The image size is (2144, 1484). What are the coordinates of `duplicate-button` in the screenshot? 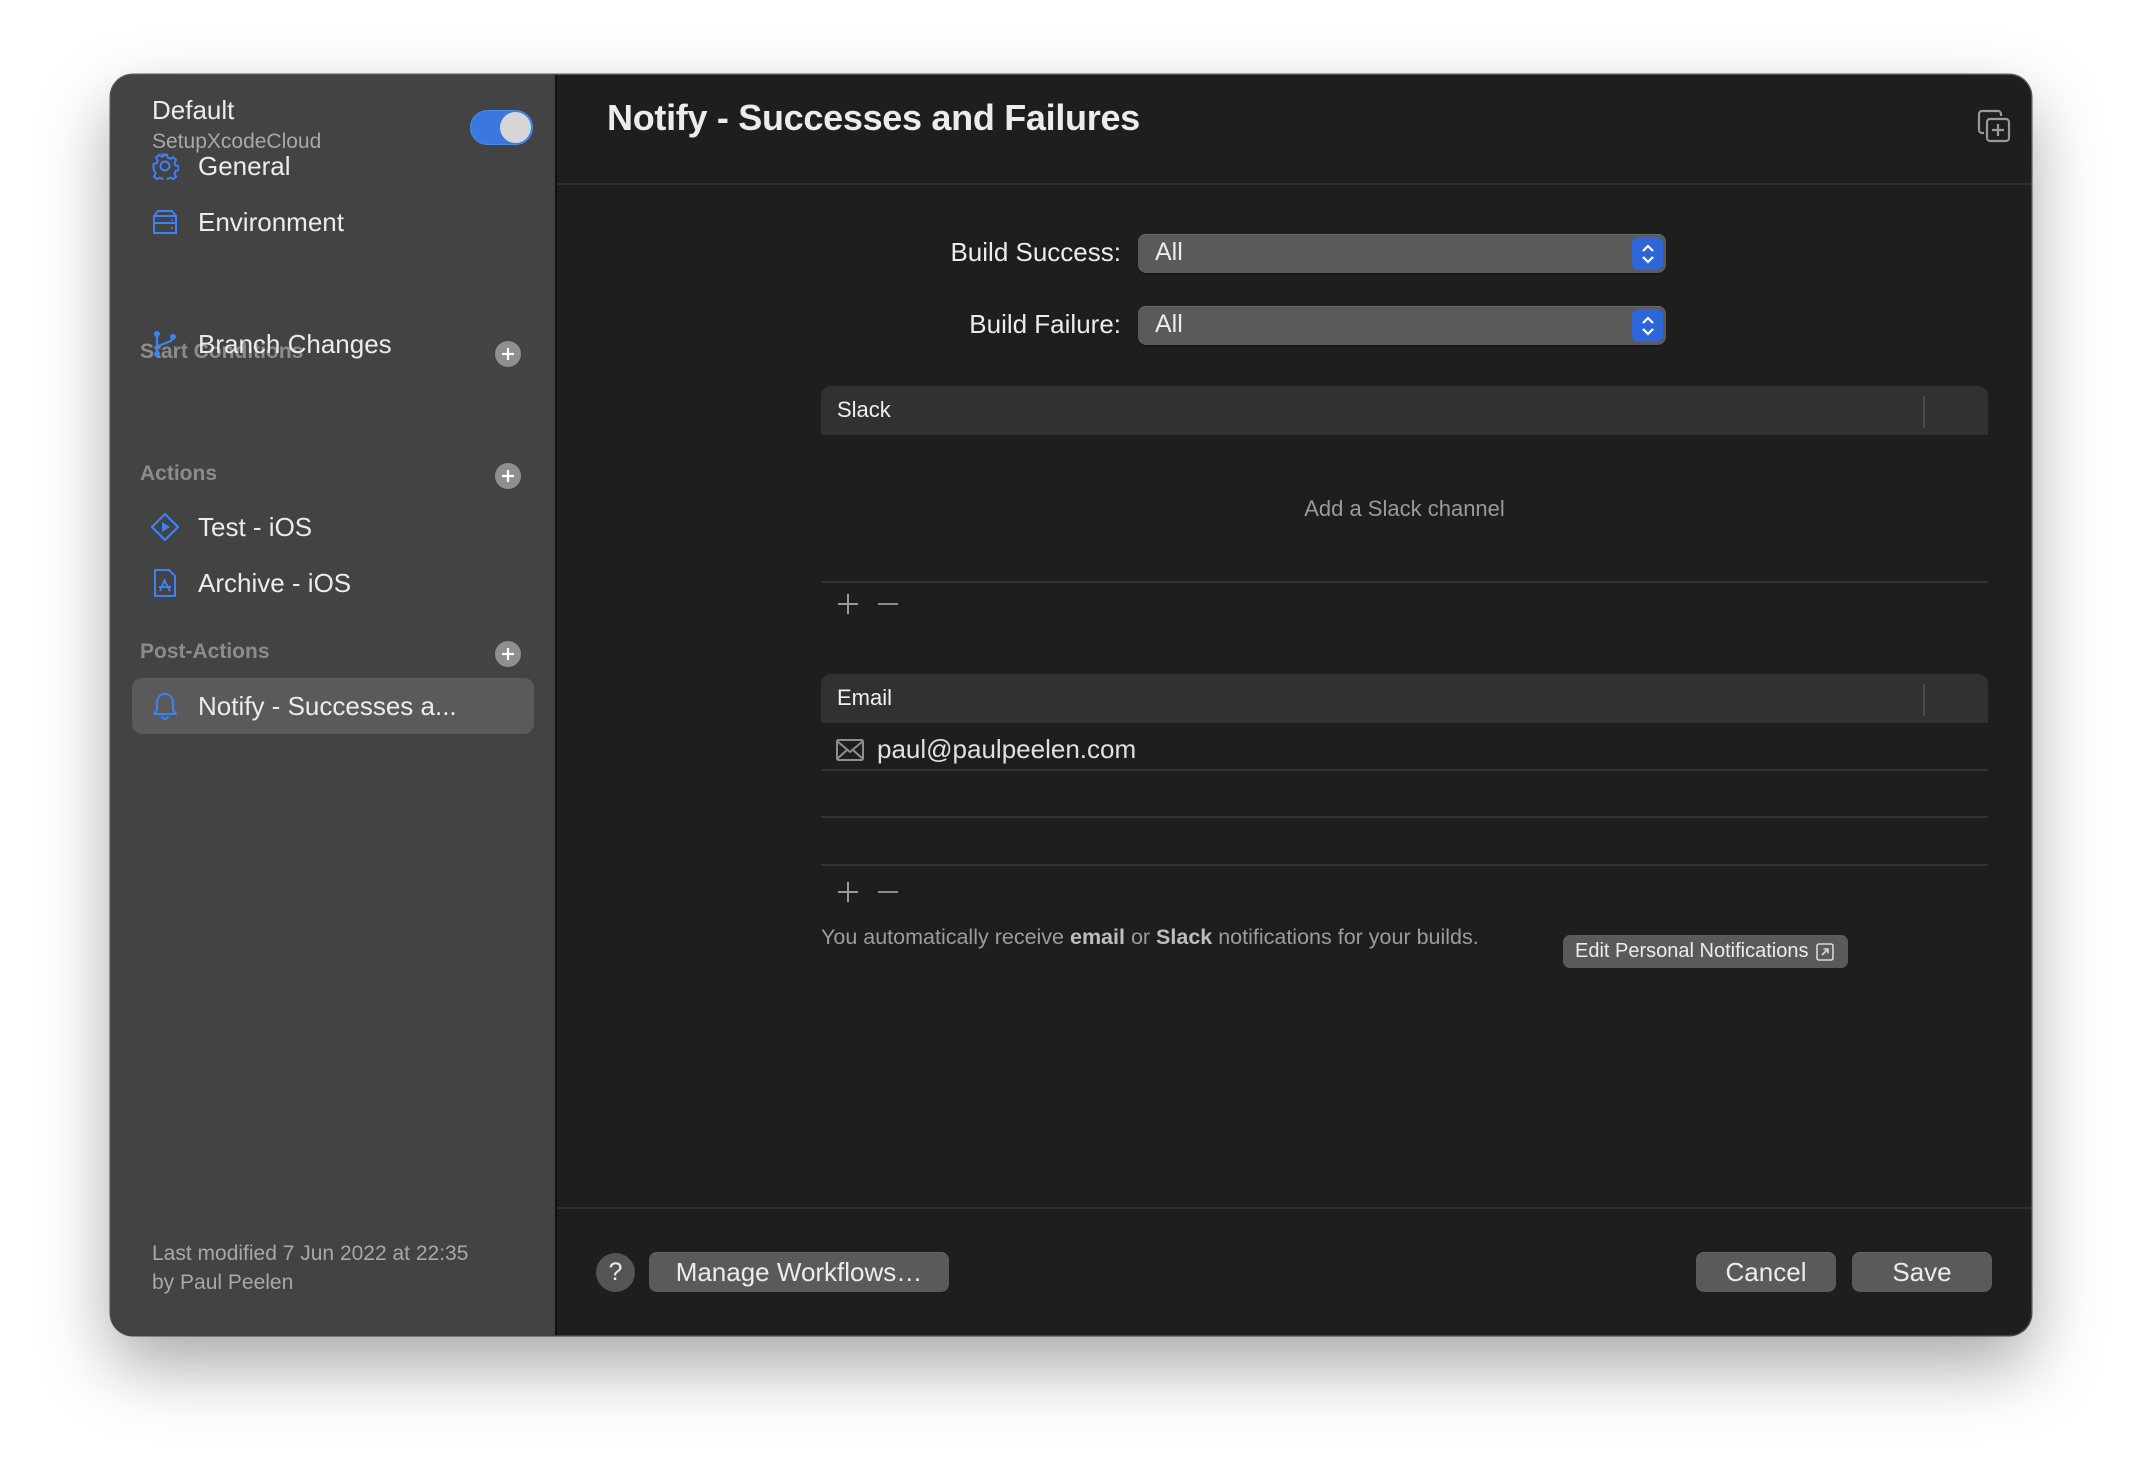 It's located at (1994, 126).